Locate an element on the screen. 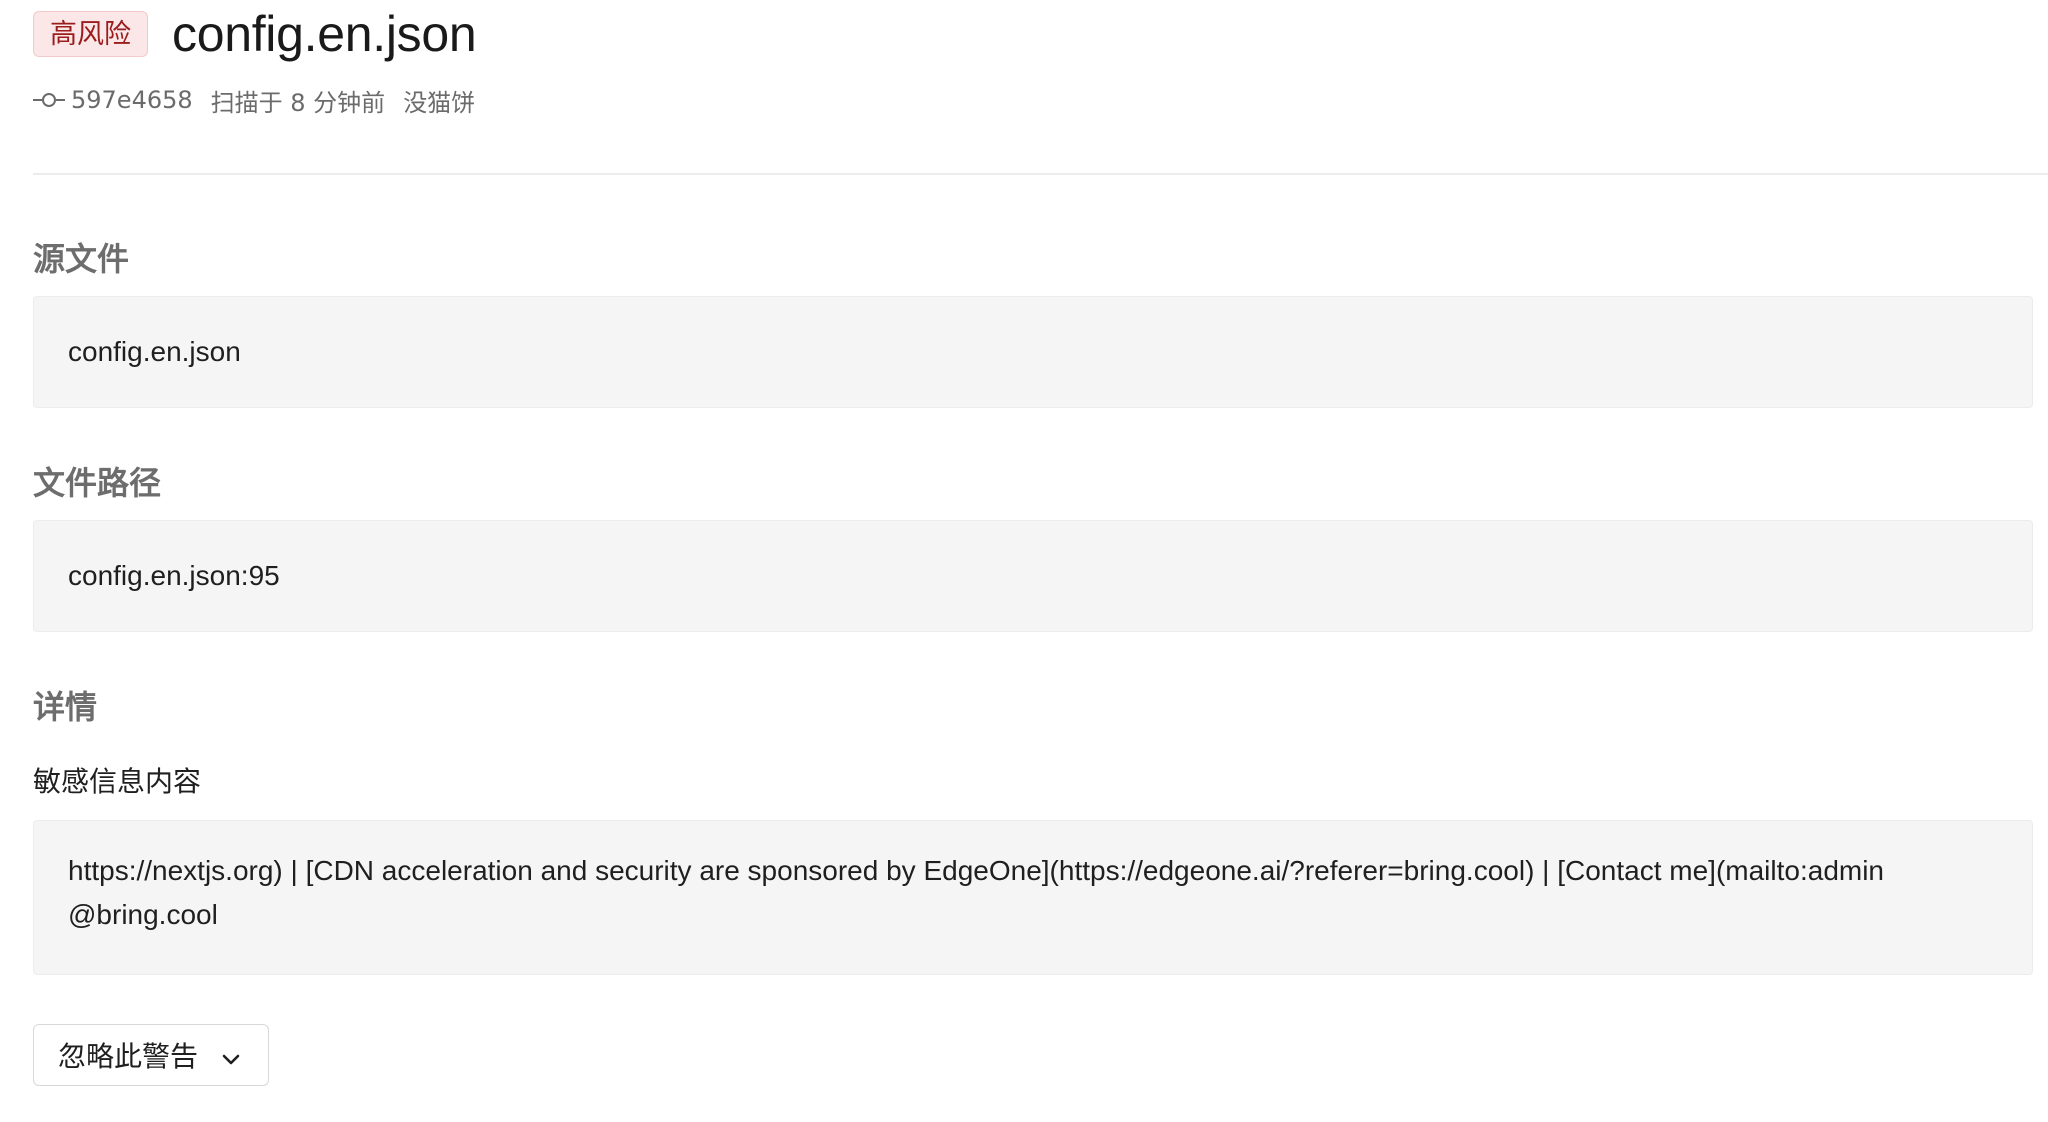 The width and height of the screenshot is (2048, 1122). source-file-box: config.en.json is located at coordinates (1033, 352).